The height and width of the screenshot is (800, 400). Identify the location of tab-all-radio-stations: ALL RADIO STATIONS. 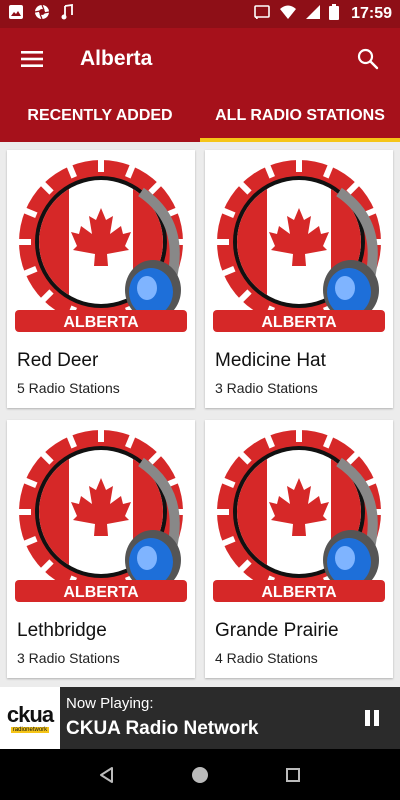
(300, 116).